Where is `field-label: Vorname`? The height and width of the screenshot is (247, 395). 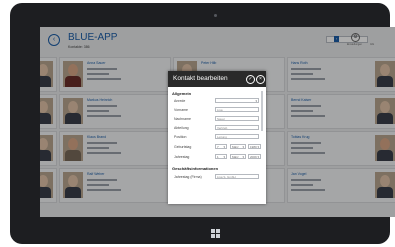
field-label: Vorname is located at coordinates (181, 110).